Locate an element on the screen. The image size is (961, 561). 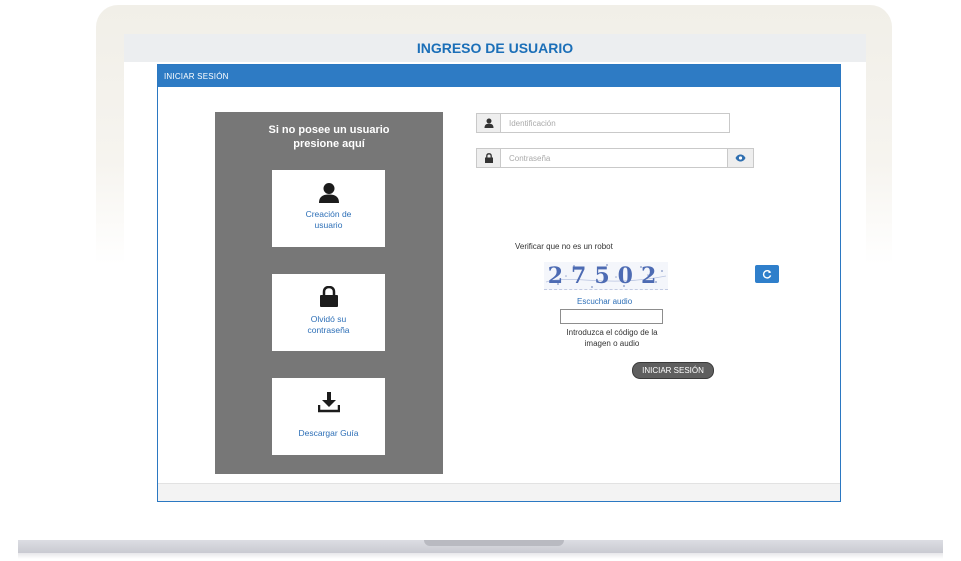
download-guide-label-line1: Descargar Guía is located at coordinates (328, 433).